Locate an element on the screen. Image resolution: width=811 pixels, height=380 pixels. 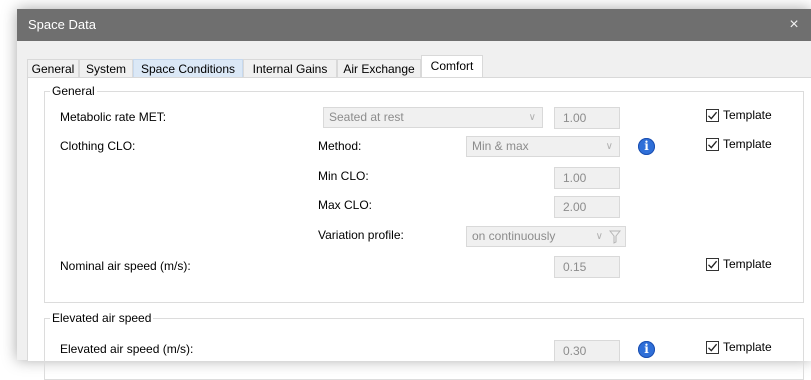
metabolic-rate-label: Metabolic rate MET: is located at coordinates (113, 117).